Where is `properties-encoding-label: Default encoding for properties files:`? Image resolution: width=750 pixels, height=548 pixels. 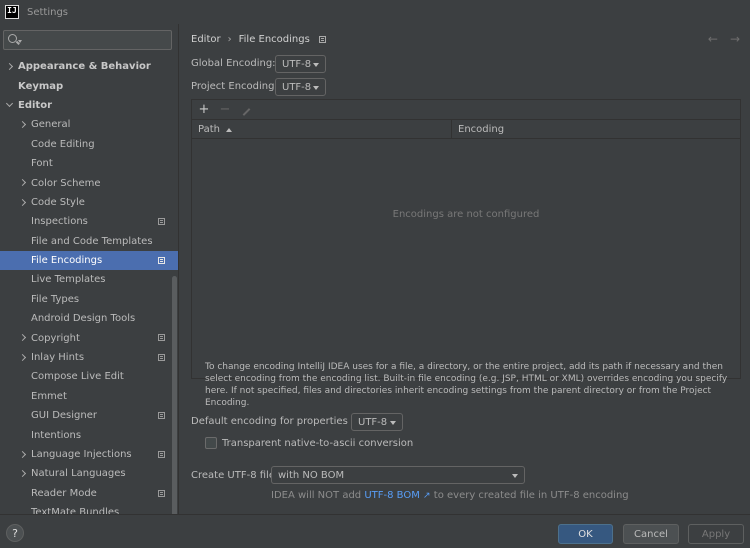 properties-encoding-label: Default encoding for properties files: is located at coordinates (283, 421).